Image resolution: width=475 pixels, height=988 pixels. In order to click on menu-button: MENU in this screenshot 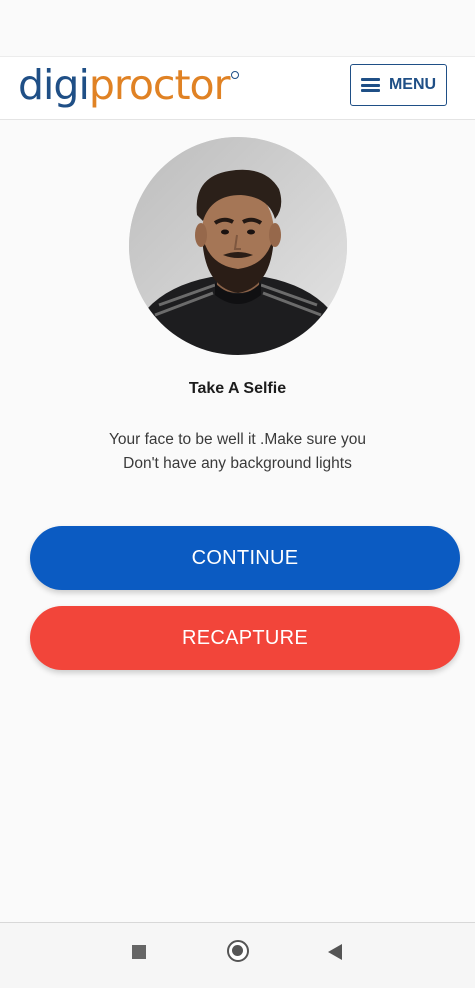, I will do `click(398, 85)`.